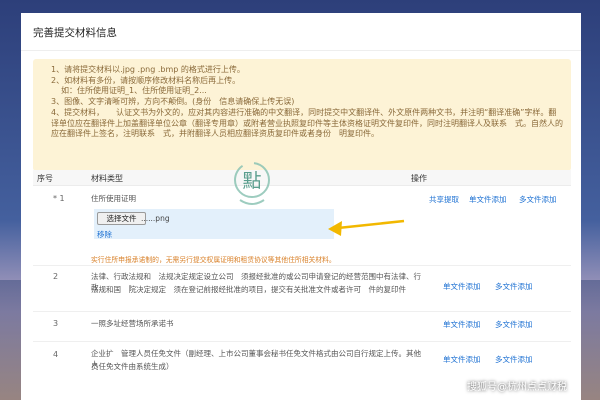  I want to click on row-number: 2, so click(56, 276).